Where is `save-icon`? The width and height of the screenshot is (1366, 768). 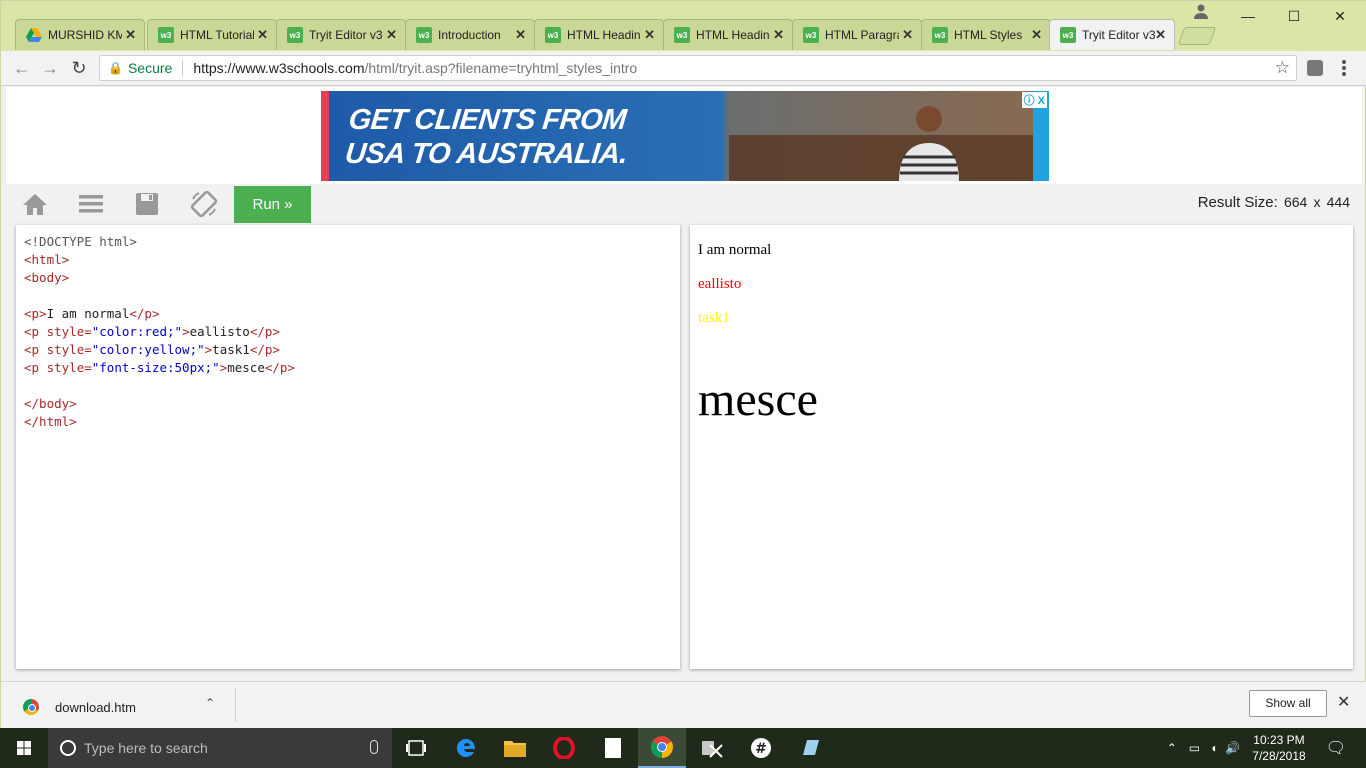 save-icon is located at coordinates (147, 204).